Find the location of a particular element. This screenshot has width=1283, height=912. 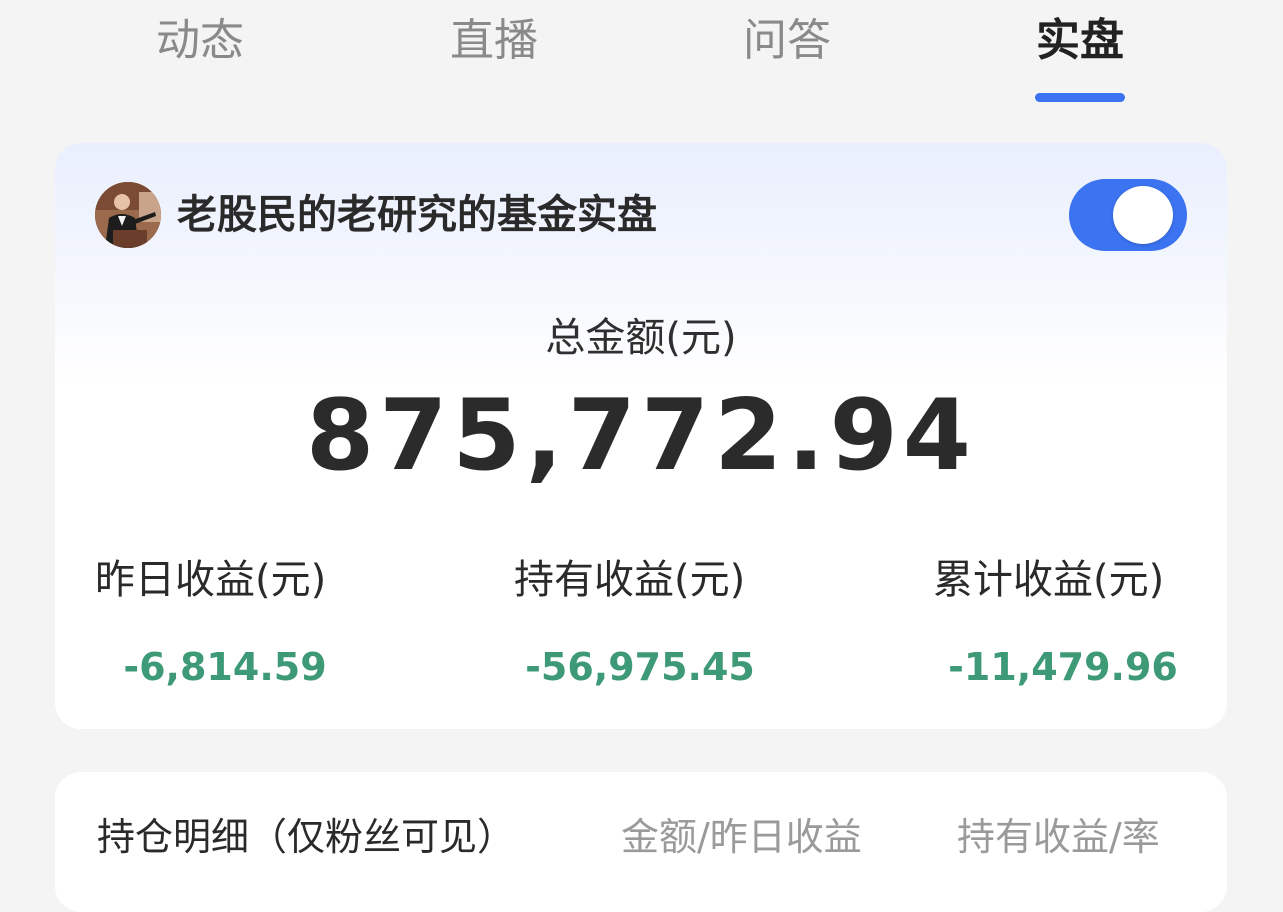

tab-wenda: 问答 is located at coordinates (787, 41).